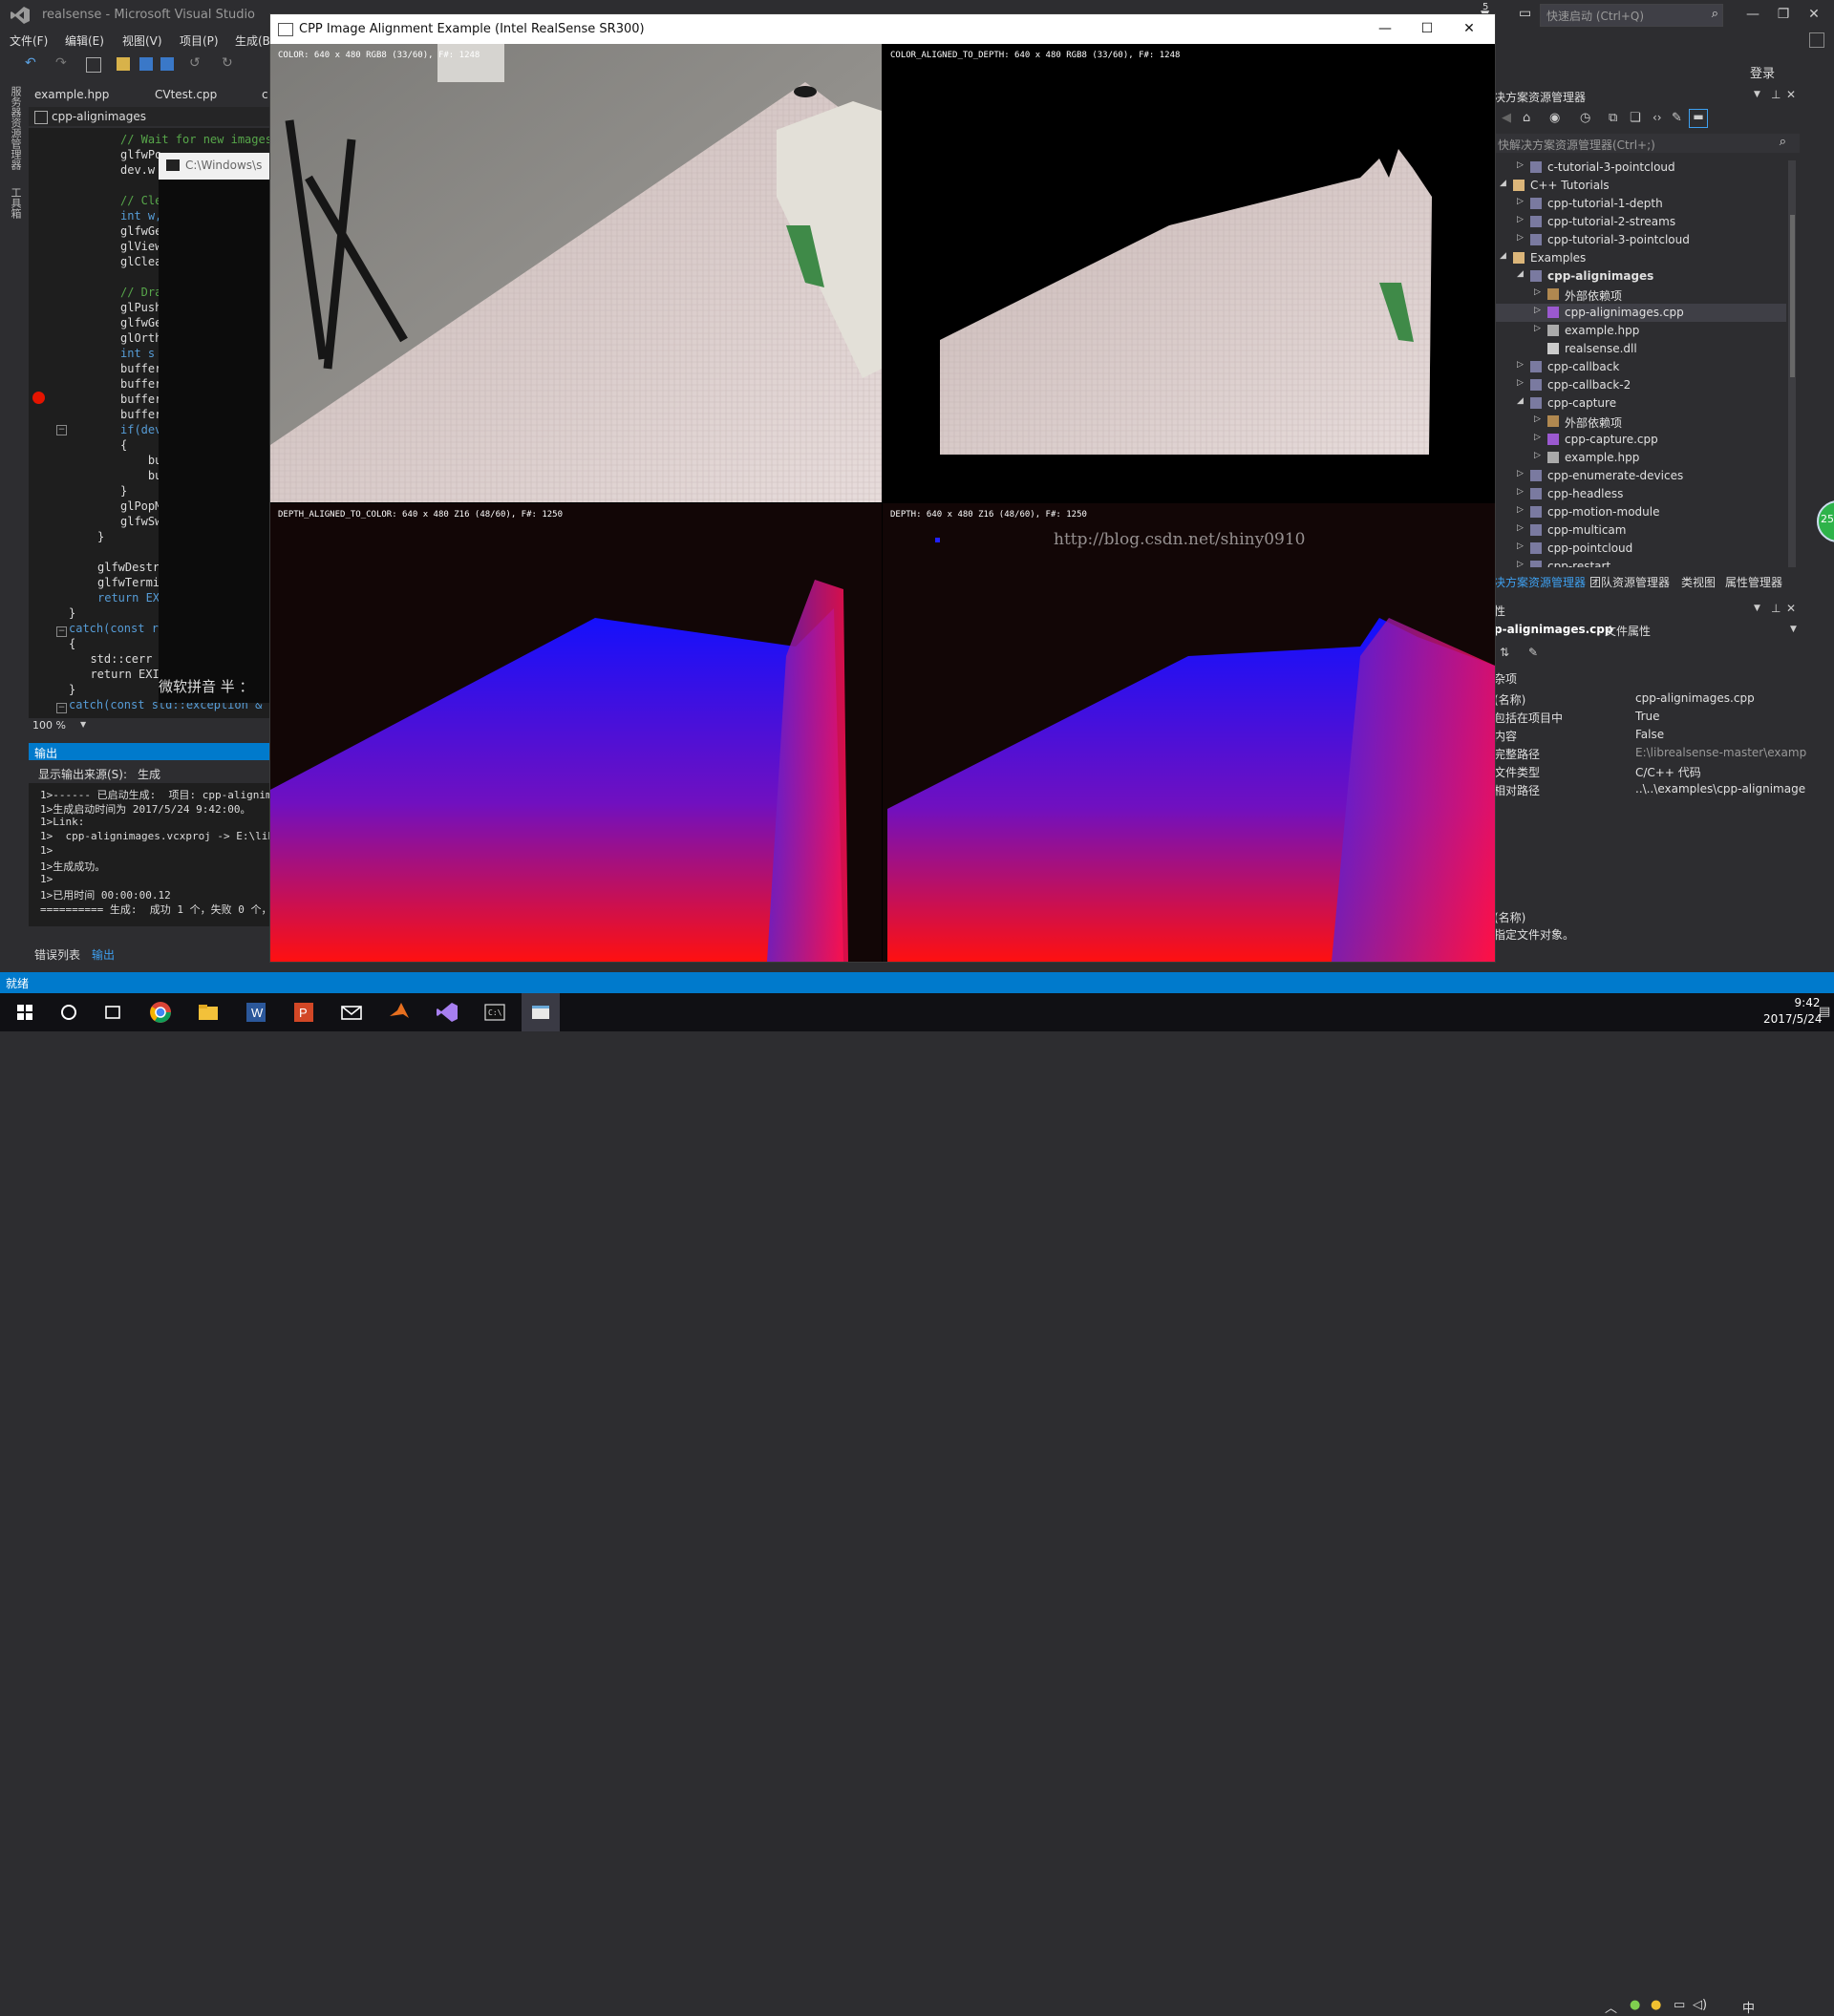 The image size is (1834, 2016). What do you see at coordinates (1504, 652) in the screenshot?
I see `categorized-icon: ⇅` at bounding box center [1504, 652].